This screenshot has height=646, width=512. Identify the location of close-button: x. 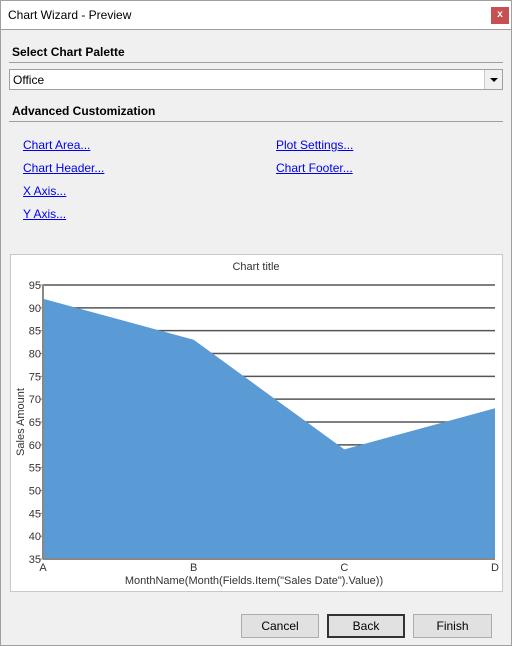
(500, 15).